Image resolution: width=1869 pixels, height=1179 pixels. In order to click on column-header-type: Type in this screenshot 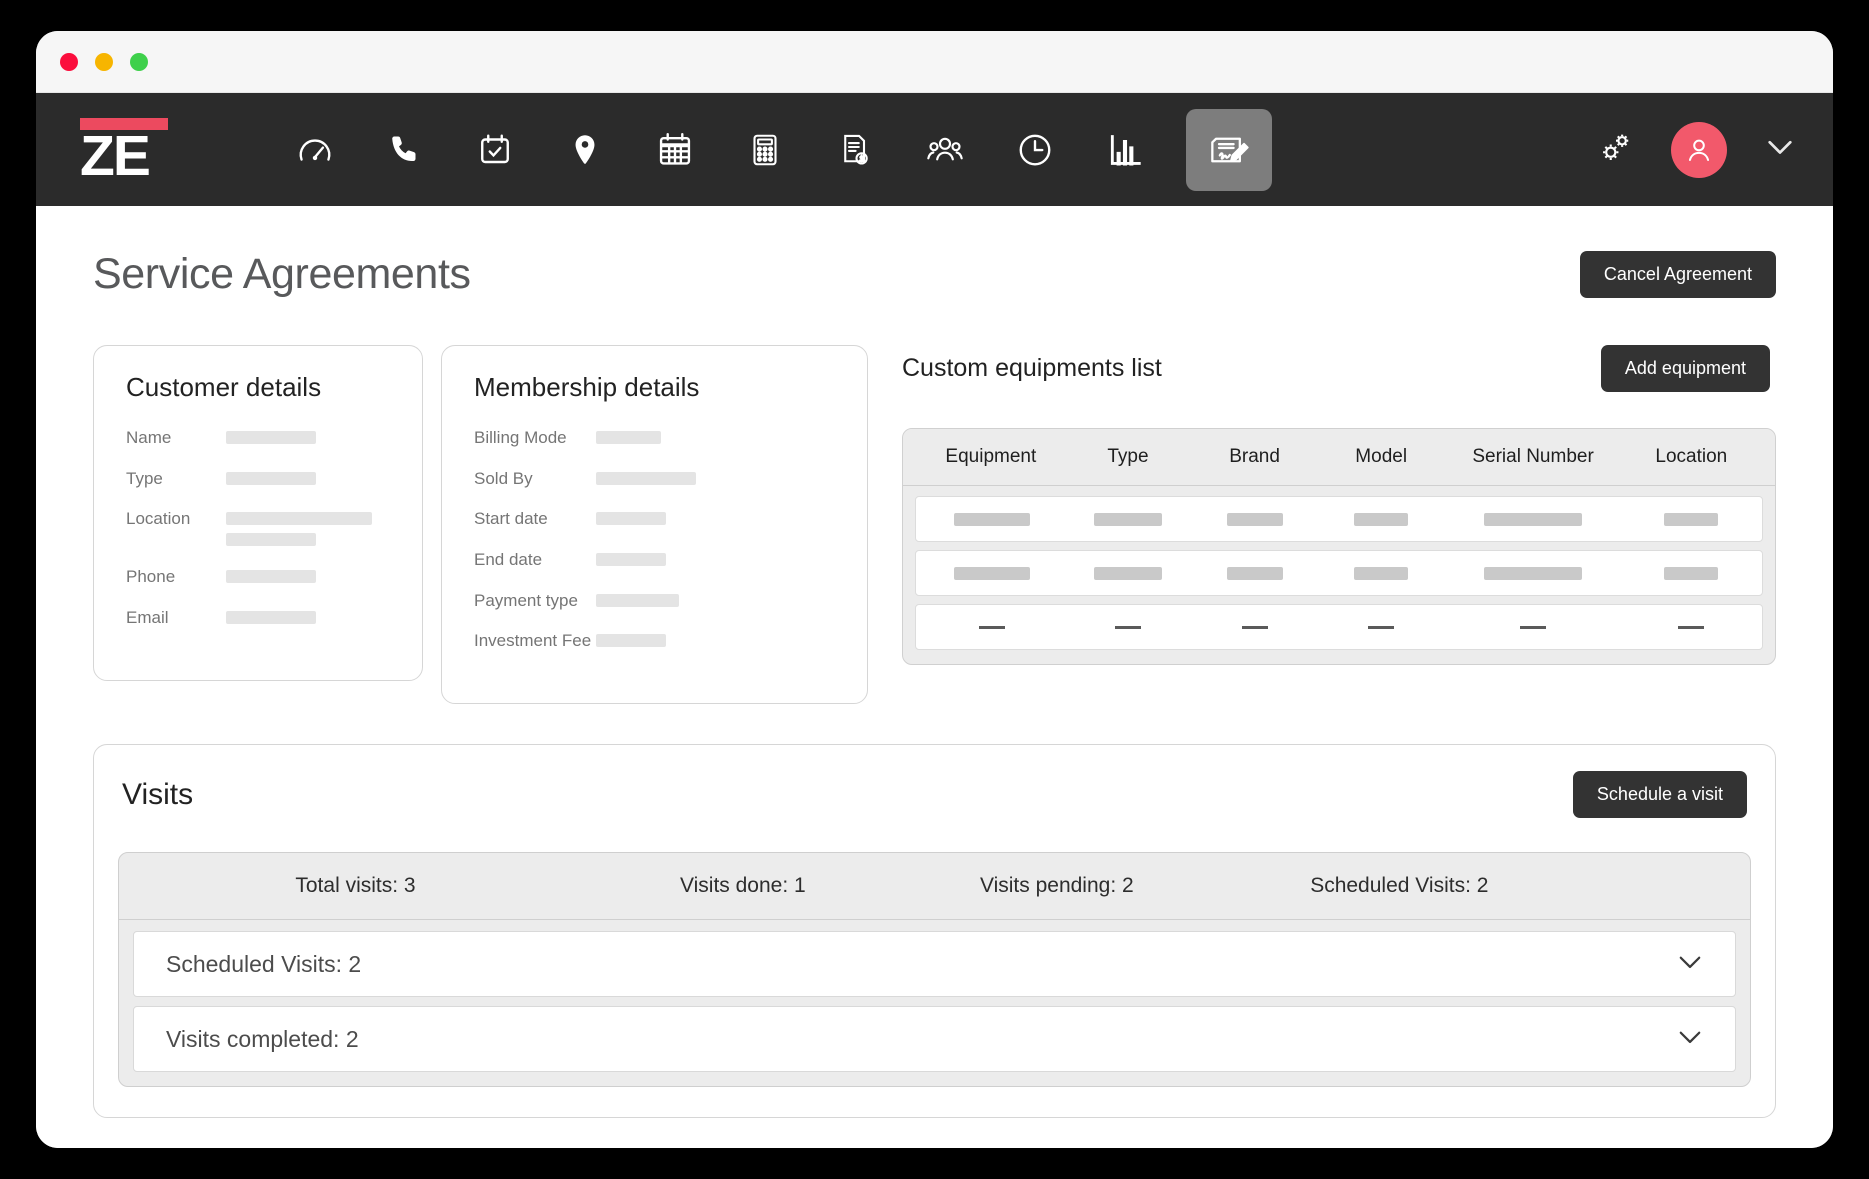, I will do `click(1128, 456)`.